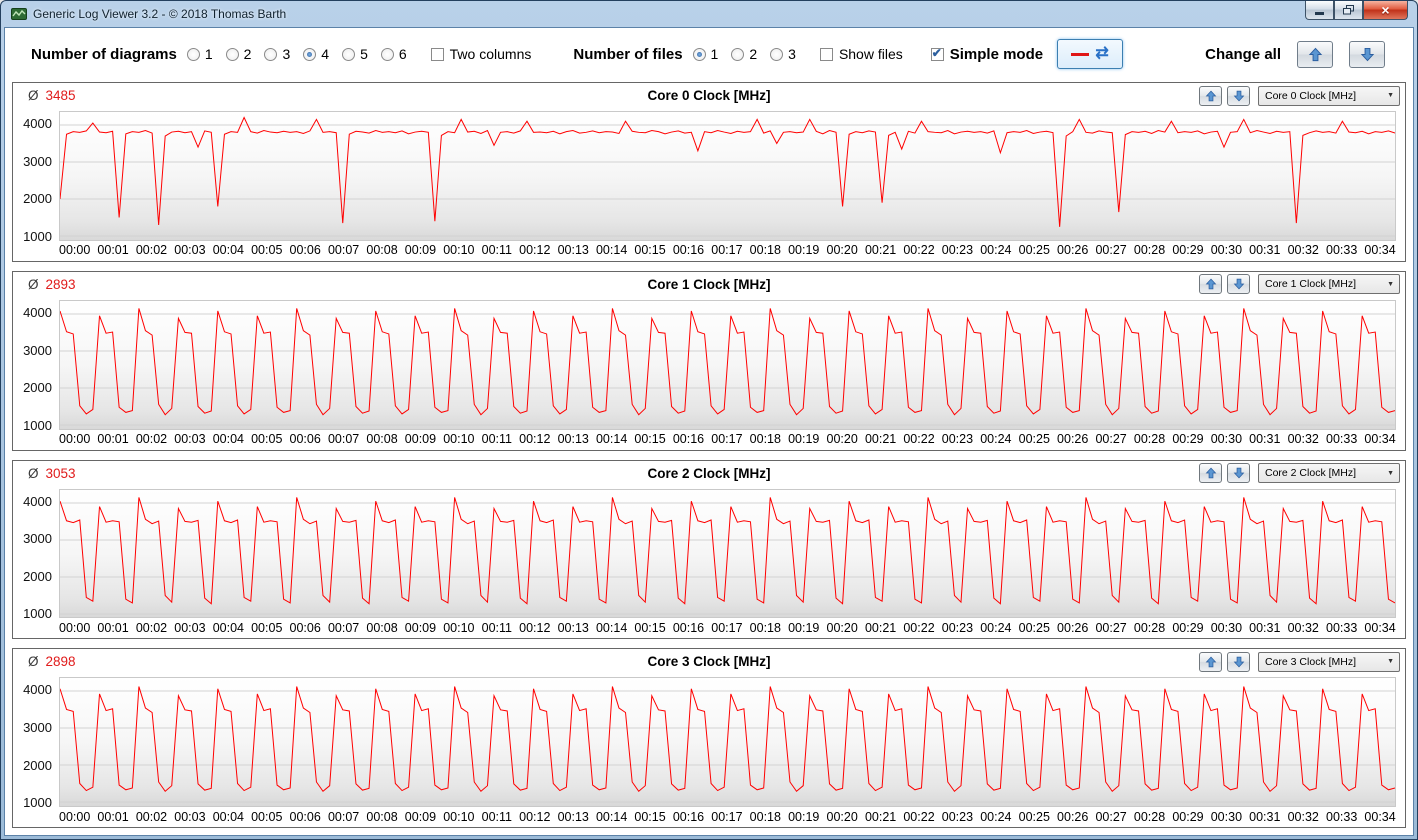 This screenshot has width=1418, height=840. I want to click on file-count-option-3: 3, so click(783, 54).